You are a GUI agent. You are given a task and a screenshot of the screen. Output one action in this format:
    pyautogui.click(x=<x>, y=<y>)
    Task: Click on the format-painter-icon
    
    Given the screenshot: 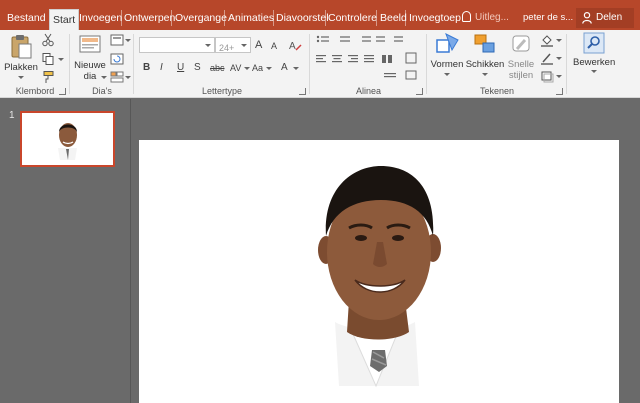 What is the action you would take?
    pyautogui.click(x=48, y=77)
    